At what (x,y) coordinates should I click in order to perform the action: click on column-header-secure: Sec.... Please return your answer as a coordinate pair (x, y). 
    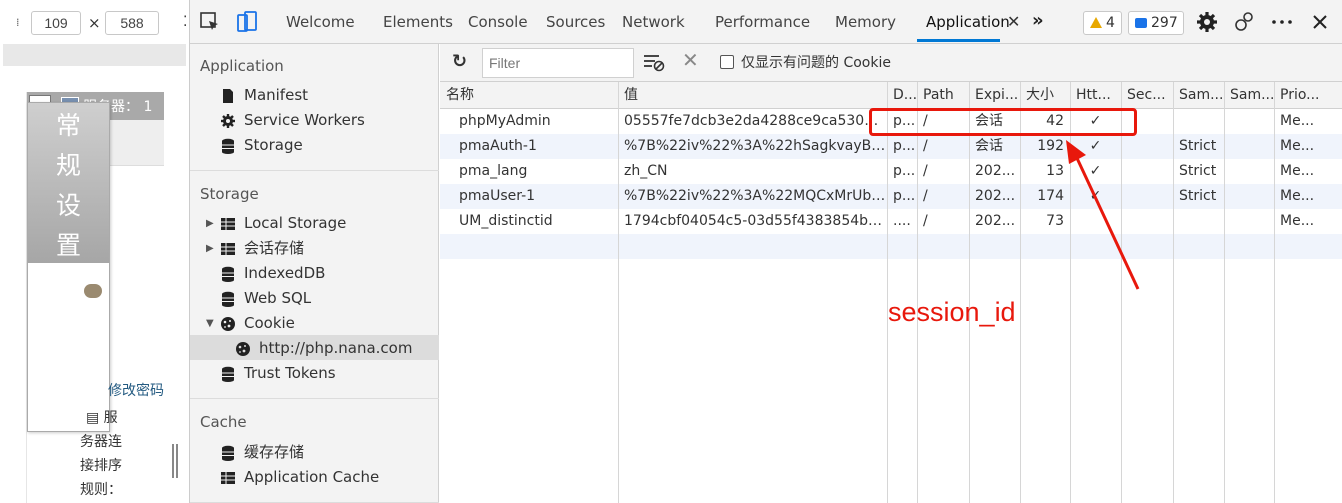
    Looking at the image, I should click on (1147, 95).